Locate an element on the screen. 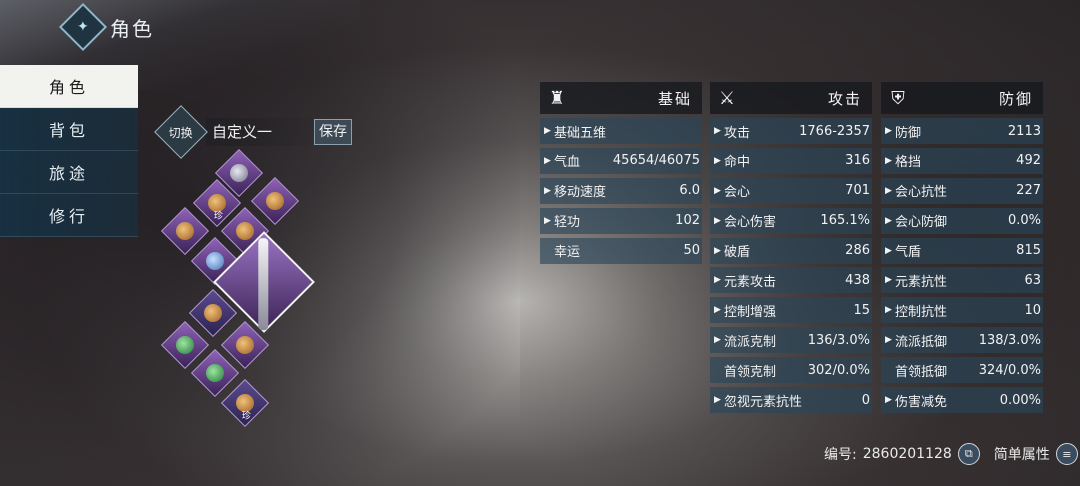 The height and width of the screenshot is (486, 1080). player-id-value: 2860201128 is located at coordinates (907, 454).